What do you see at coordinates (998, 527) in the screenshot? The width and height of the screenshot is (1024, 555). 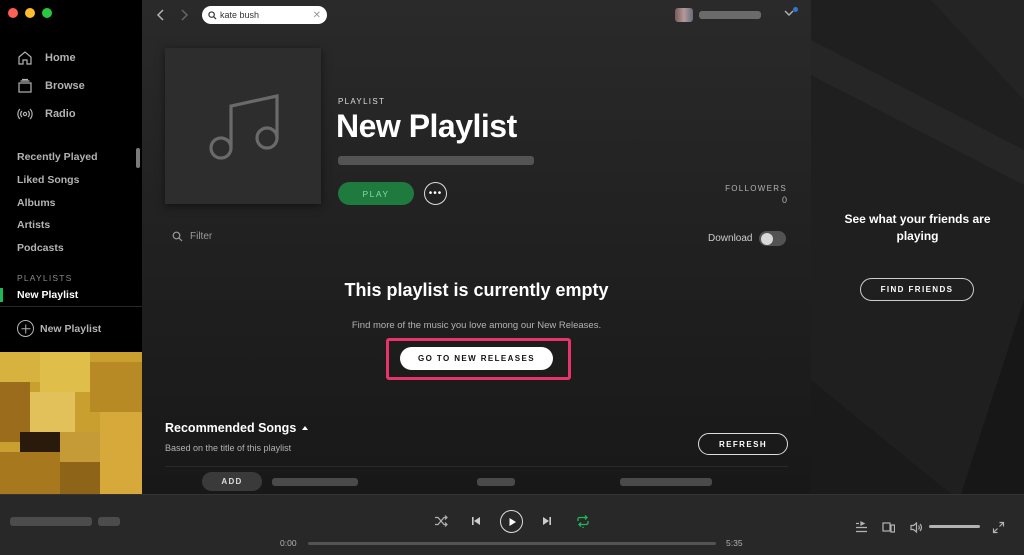 I see `fullscreen-icon` at bounding box center [998, 527].